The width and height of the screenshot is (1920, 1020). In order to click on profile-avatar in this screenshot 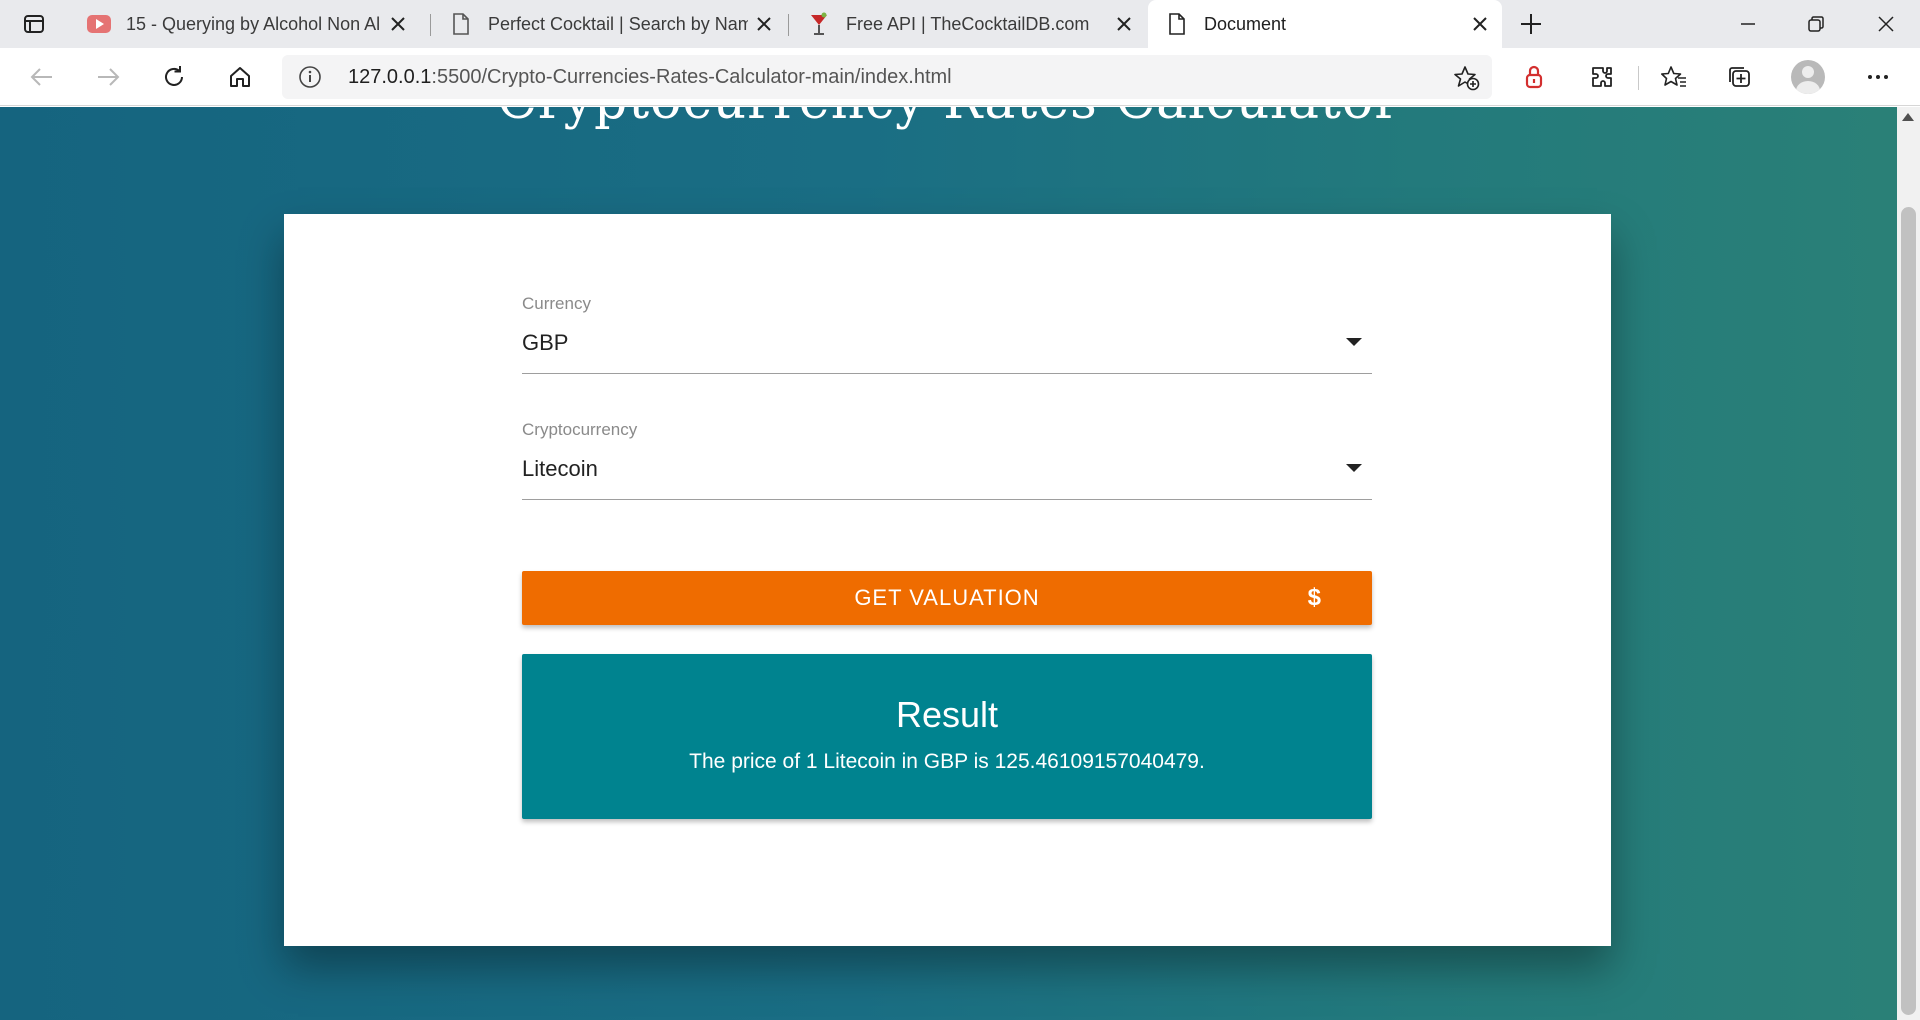, I will do `click(1808, 77)`.